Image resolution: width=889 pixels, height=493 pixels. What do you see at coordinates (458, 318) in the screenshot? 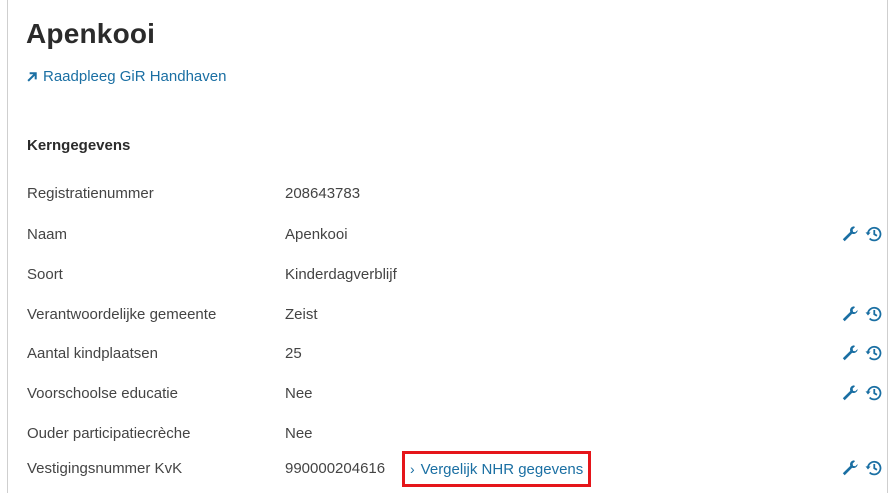
I see `row-verantwoordelijke-gemeente: Verantwoordelijke gemeente Zeist` at bounding box center [458, 318].